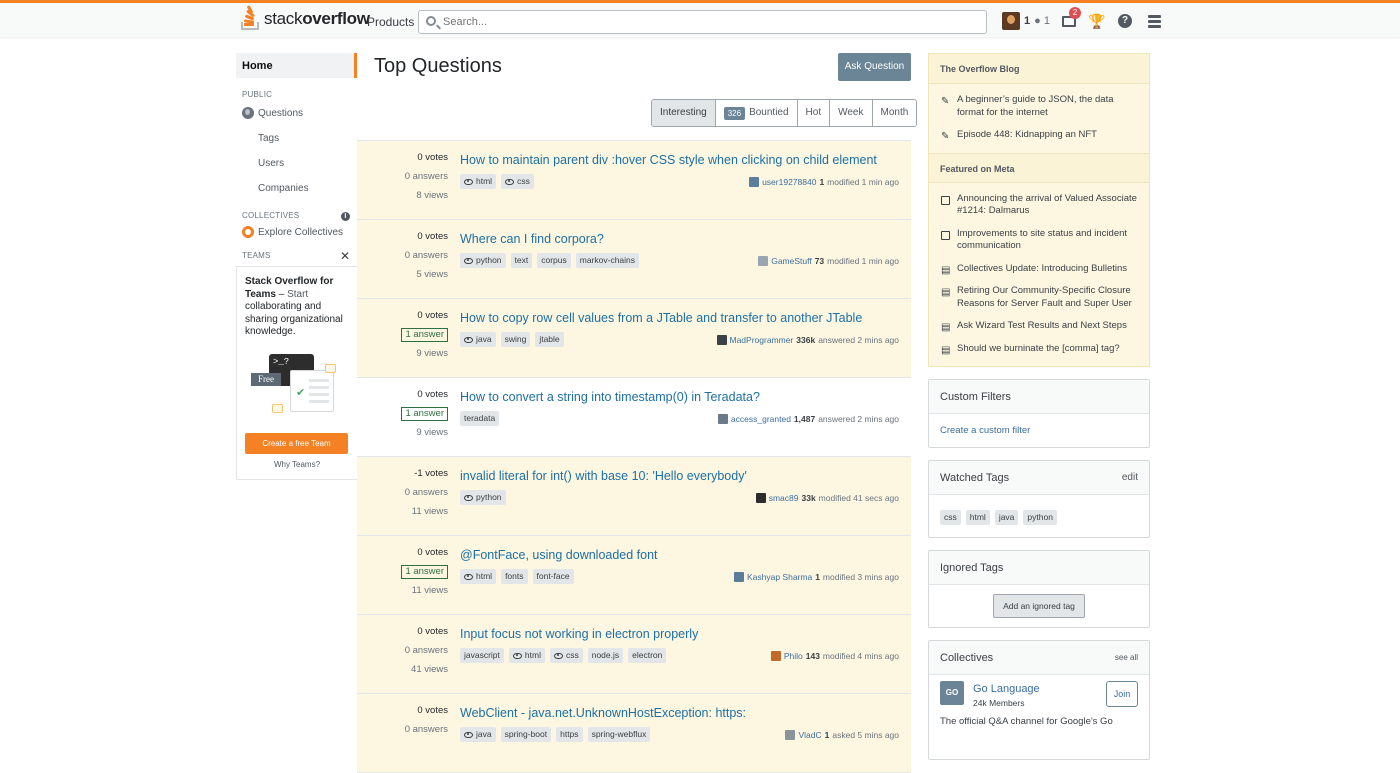 The image size is (1400, 773). I want to click on tag-fonts: fonts, so click(514, 576).